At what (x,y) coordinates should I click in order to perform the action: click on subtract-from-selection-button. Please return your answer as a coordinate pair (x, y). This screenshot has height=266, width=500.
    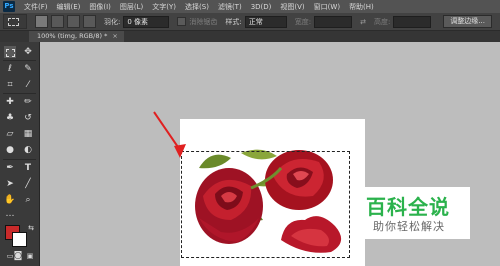
    Looking at the image, I should click on (73, 21).